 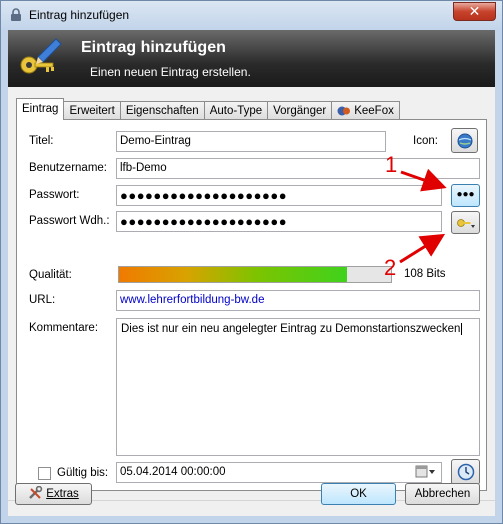 I want to click on tab-auto-type: Auto-Type, so click(x=236, y=110).